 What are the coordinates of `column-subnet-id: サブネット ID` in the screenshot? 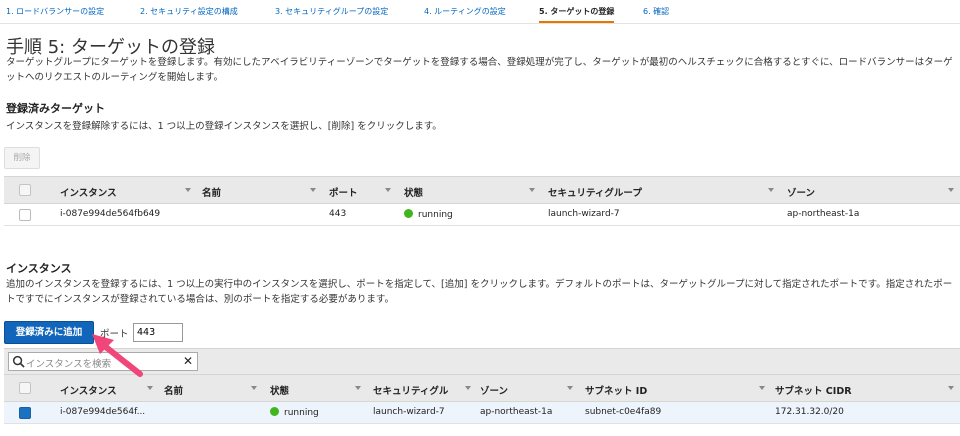 It's located at (616, 390).